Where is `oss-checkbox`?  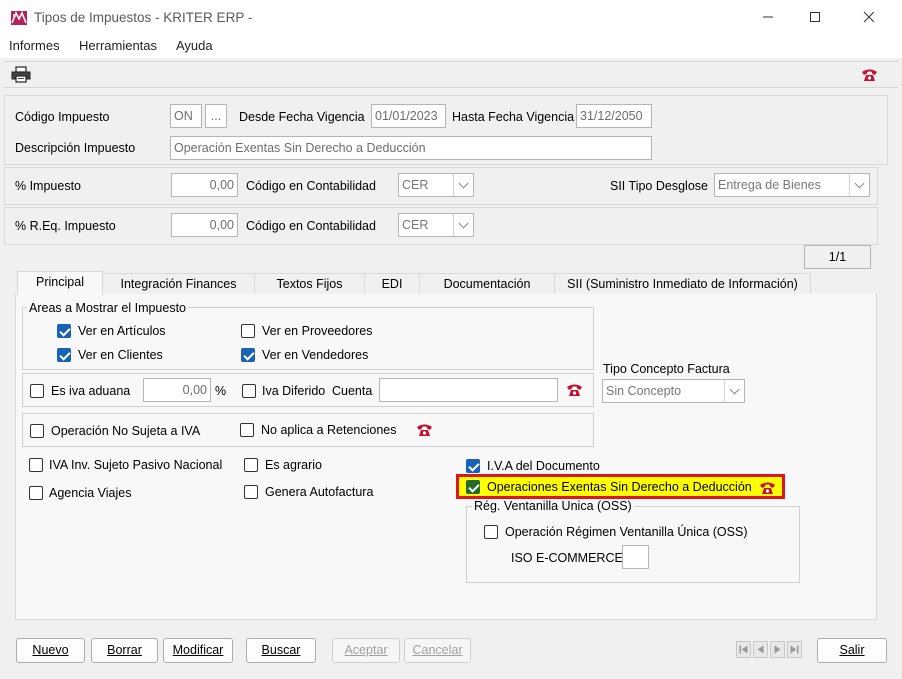
oss-checkbox is located at coordinates (491, 532).